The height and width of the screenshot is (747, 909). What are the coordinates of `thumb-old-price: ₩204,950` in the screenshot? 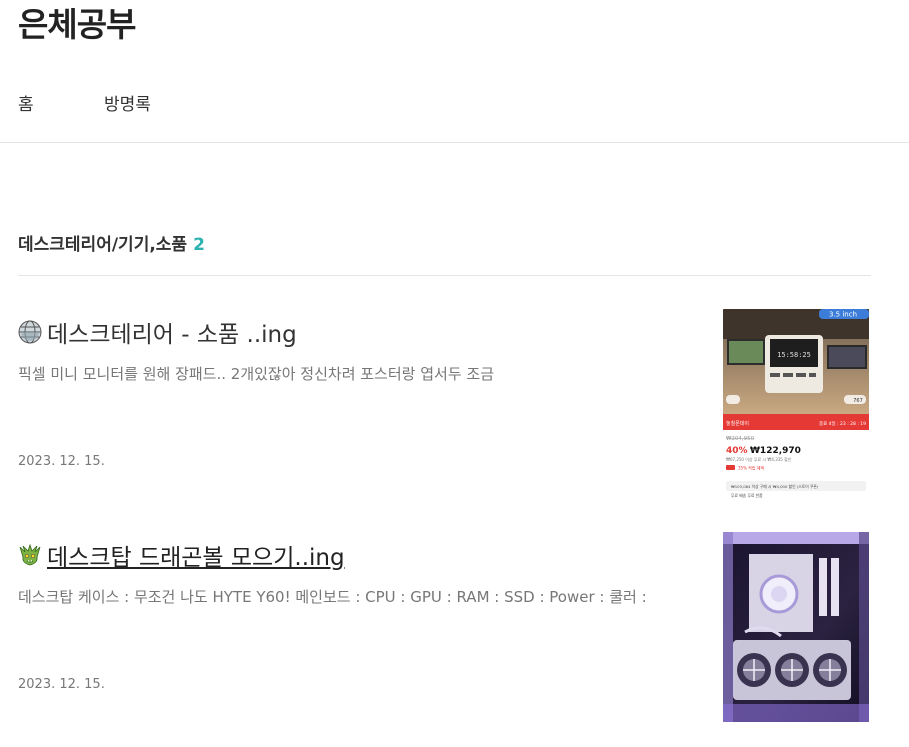 It's located at (740, 439).